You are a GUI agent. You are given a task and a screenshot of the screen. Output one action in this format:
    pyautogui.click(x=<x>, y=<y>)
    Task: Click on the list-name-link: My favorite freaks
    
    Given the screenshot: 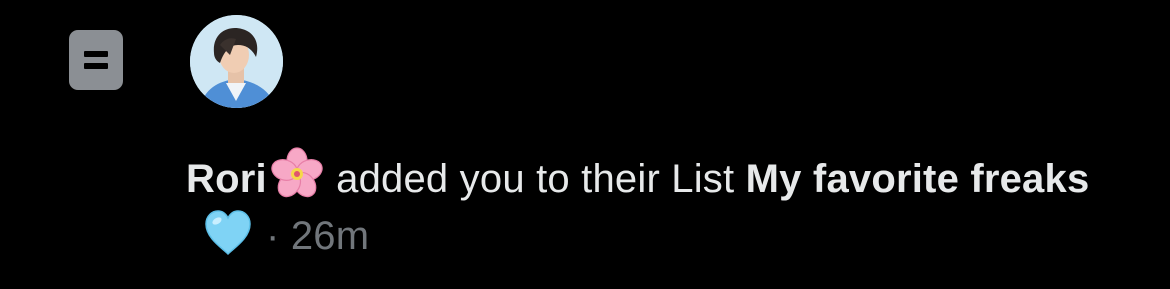 What is the action you would take?
    pyautogui.click(x=918, y=179)
    